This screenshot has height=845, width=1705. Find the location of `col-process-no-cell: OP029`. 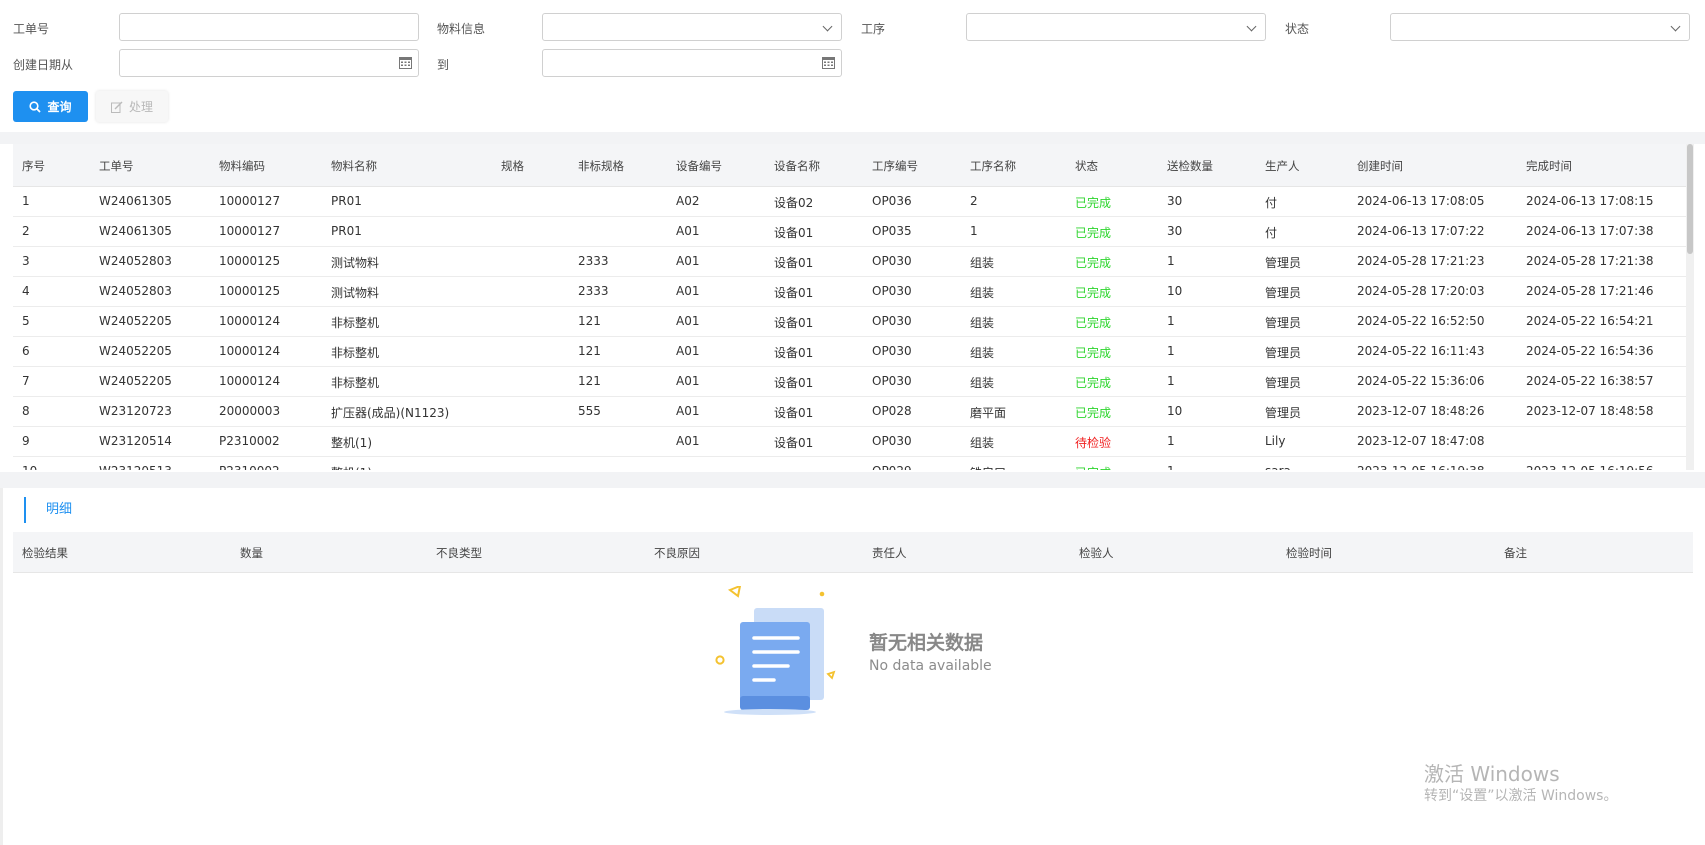

col-process-no-cell: OP029 is located at coordinates (892, 467).